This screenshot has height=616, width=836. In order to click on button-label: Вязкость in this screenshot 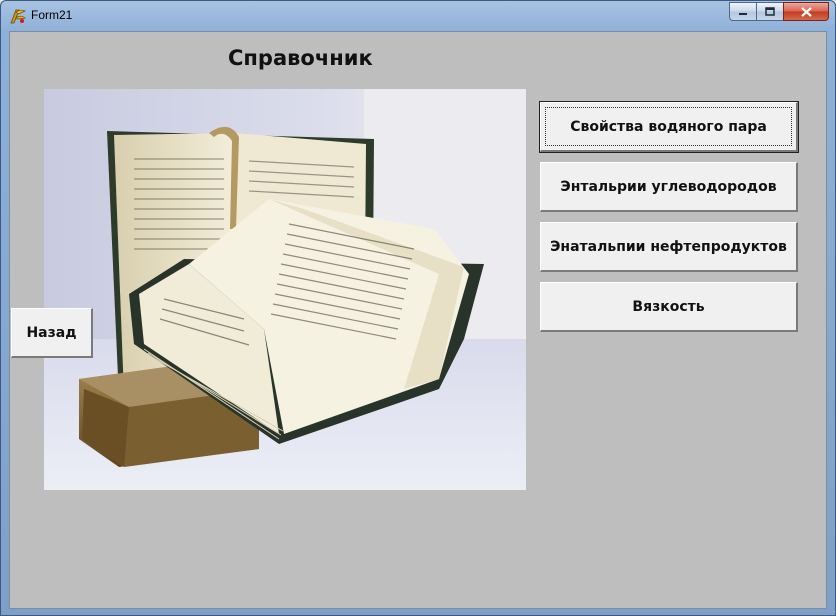, I will do `click(668, 306)`.